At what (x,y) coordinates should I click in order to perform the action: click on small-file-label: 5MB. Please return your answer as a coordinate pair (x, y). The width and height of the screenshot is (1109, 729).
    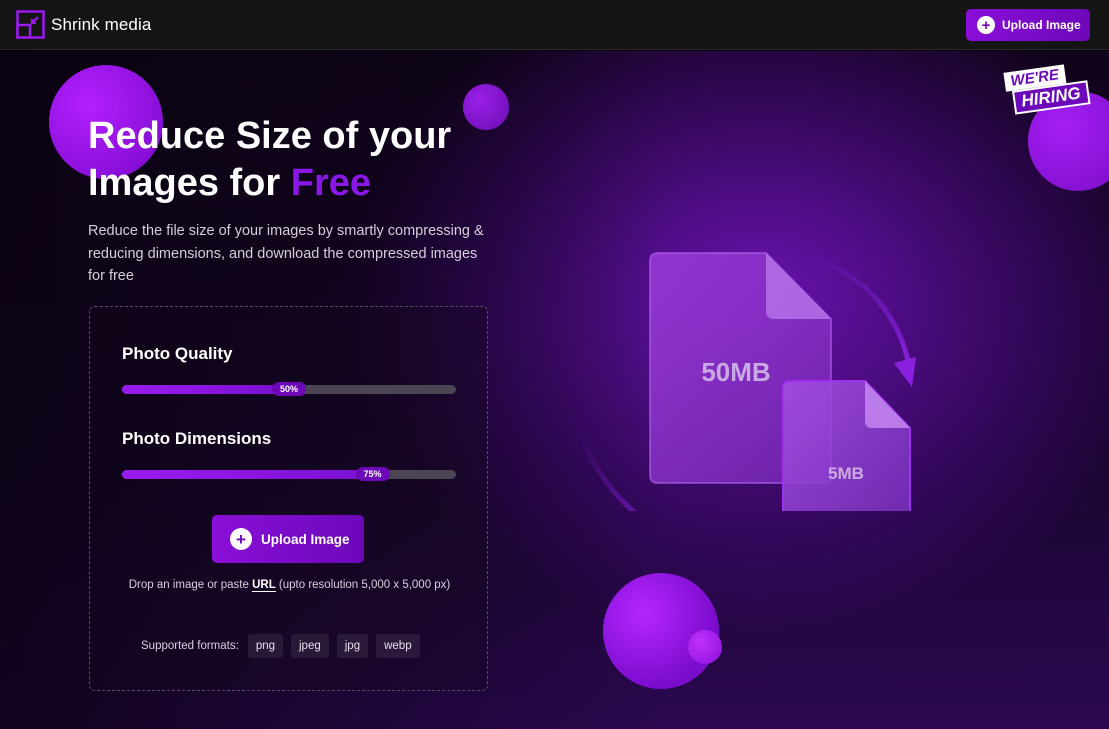
    Looking at the image, I should click on (846, 473).